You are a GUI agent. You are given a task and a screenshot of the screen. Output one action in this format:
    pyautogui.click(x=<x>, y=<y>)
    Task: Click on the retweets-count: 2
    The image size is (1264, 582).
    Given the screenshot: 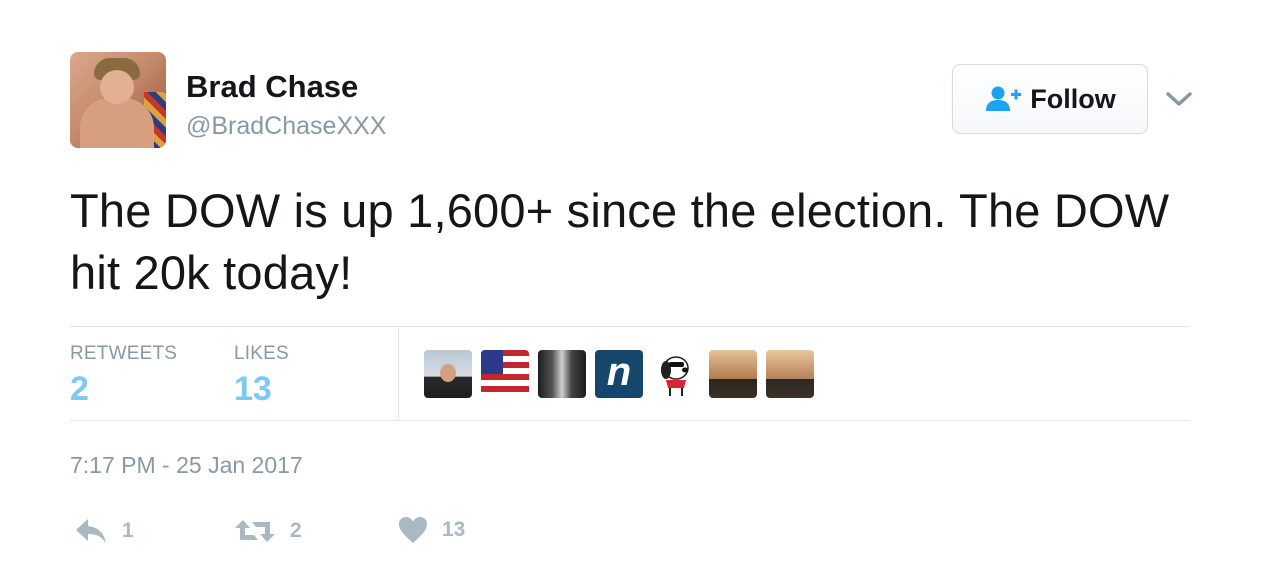 What is the action you would take?
    pyautogui.click(x=79, y=389)
    